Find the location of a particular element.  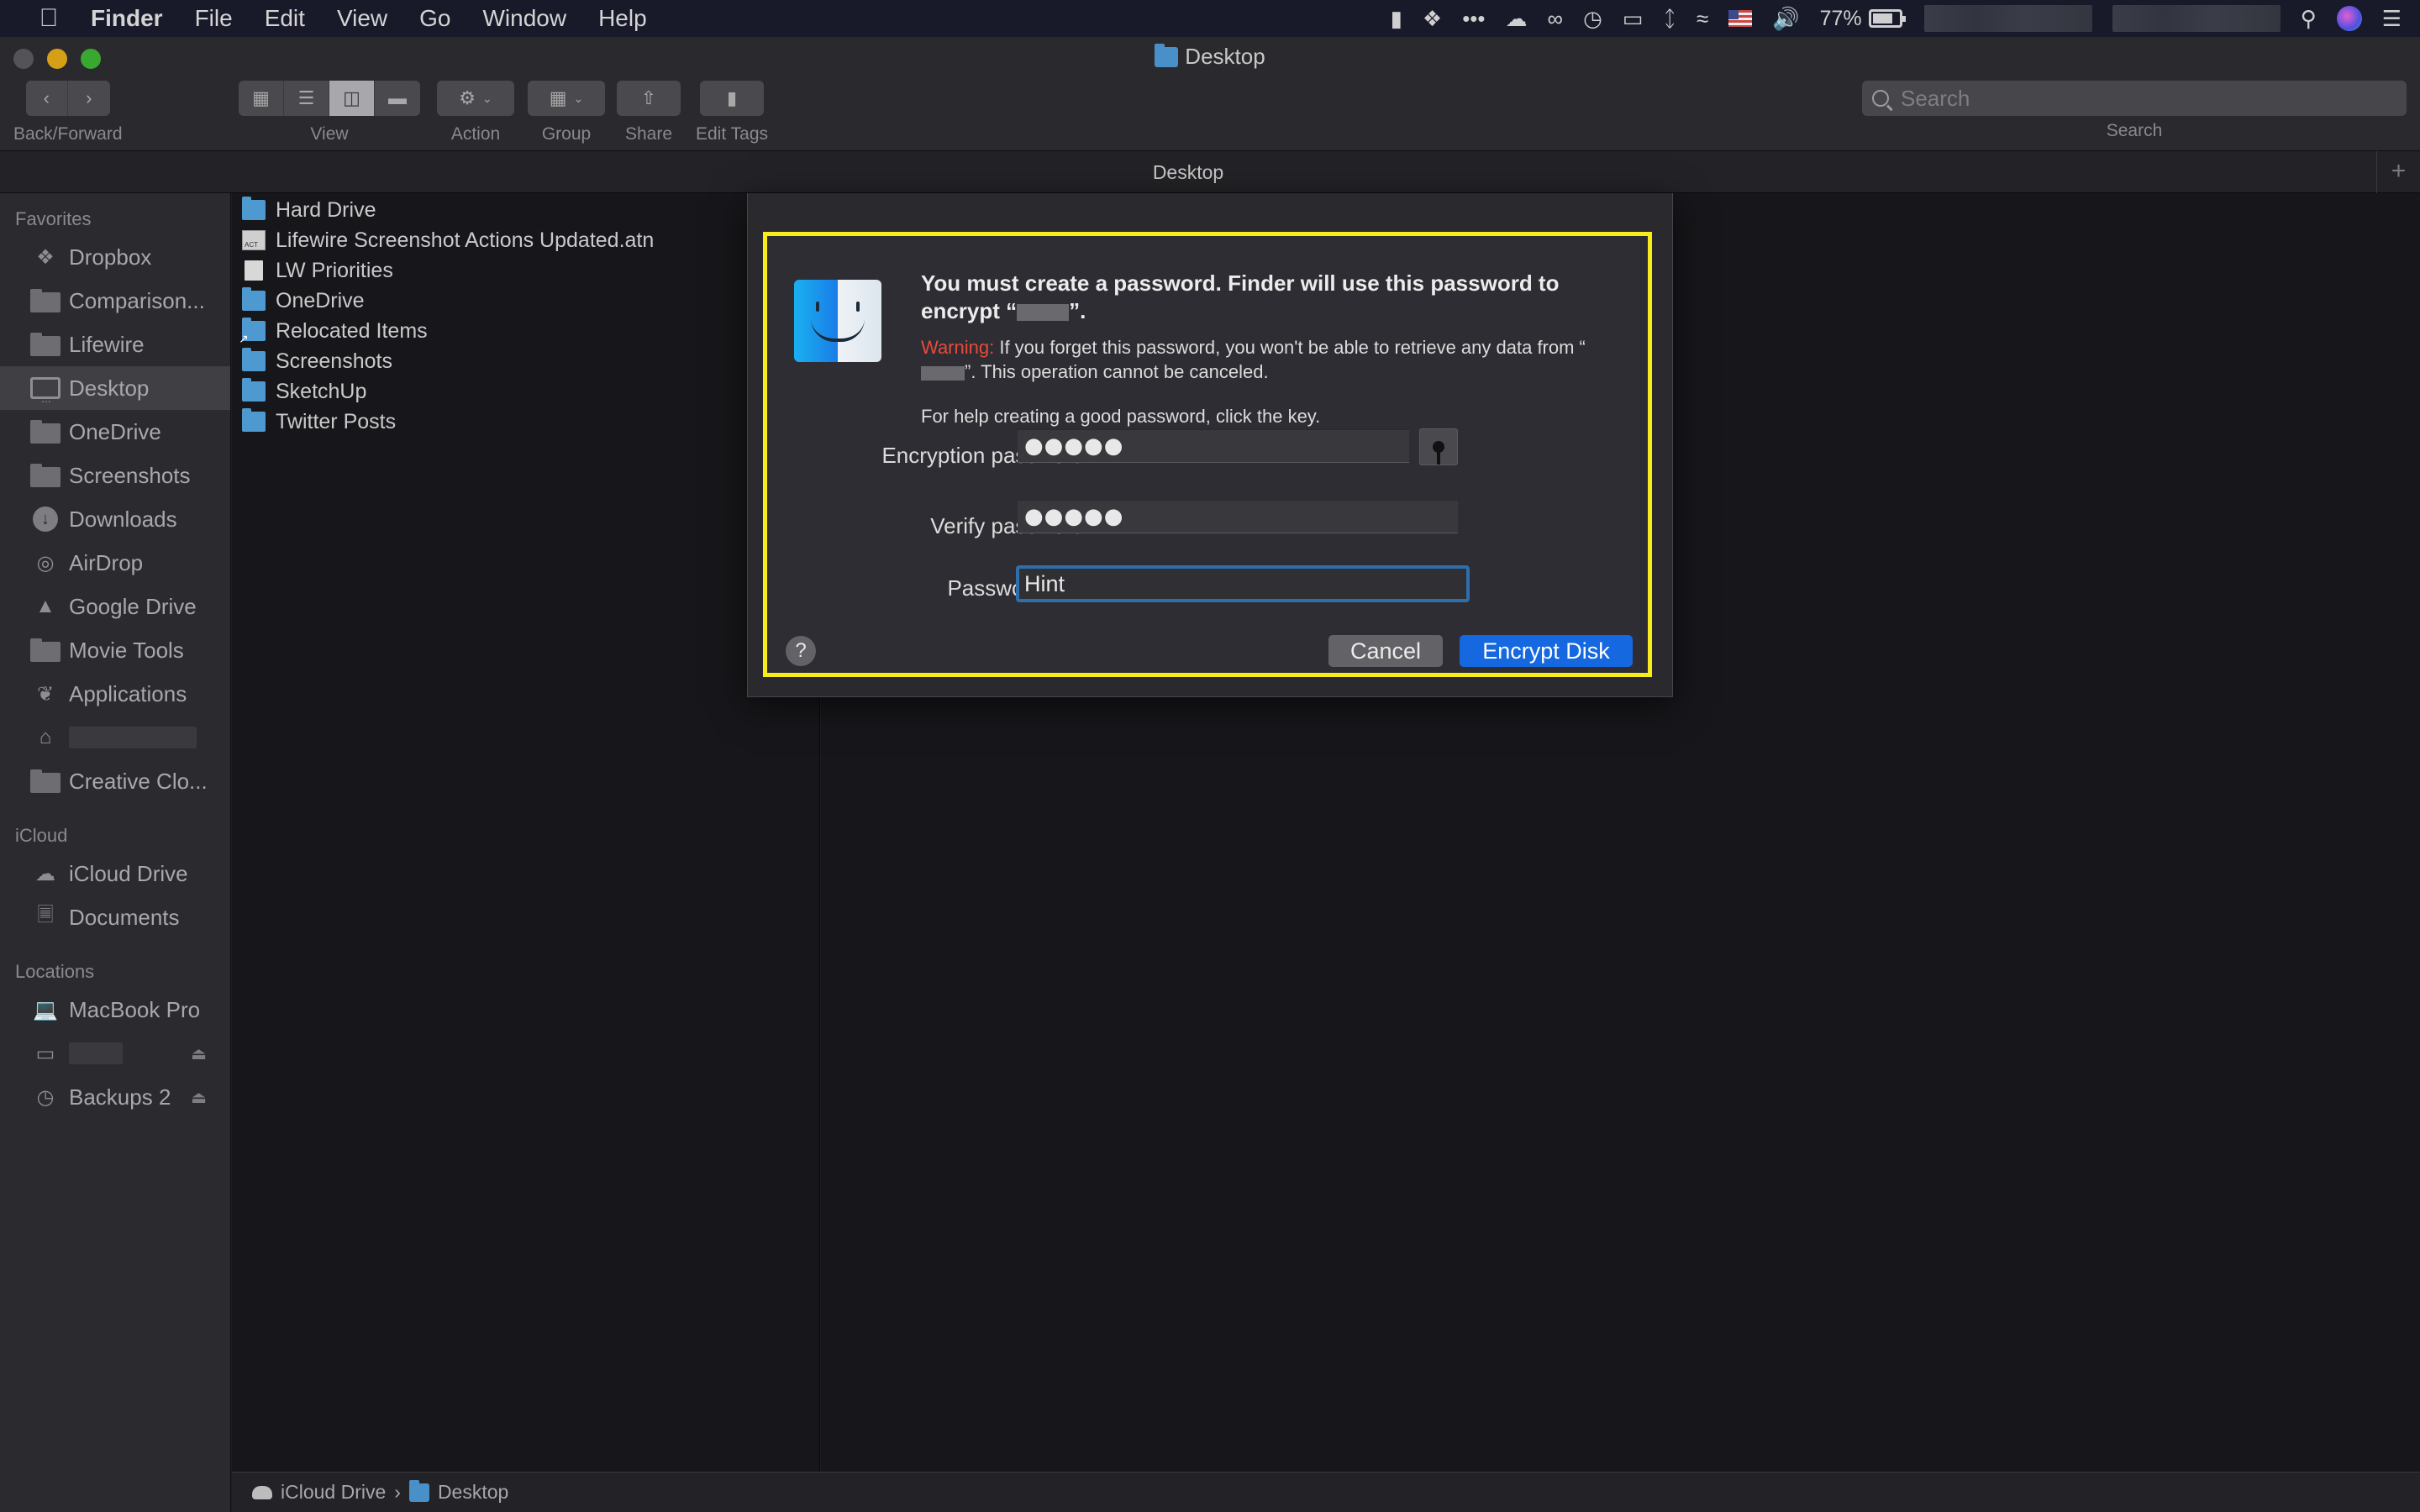

notification-center-icon: ☰ is located at coordinates (2392, 19).